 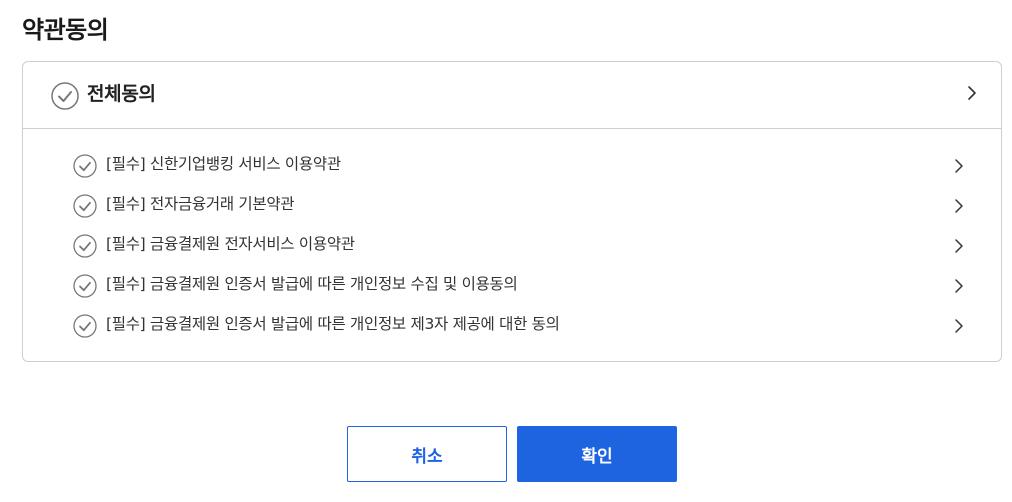 I want to click on page-title: 약관동의, so click(x=65, y=30).